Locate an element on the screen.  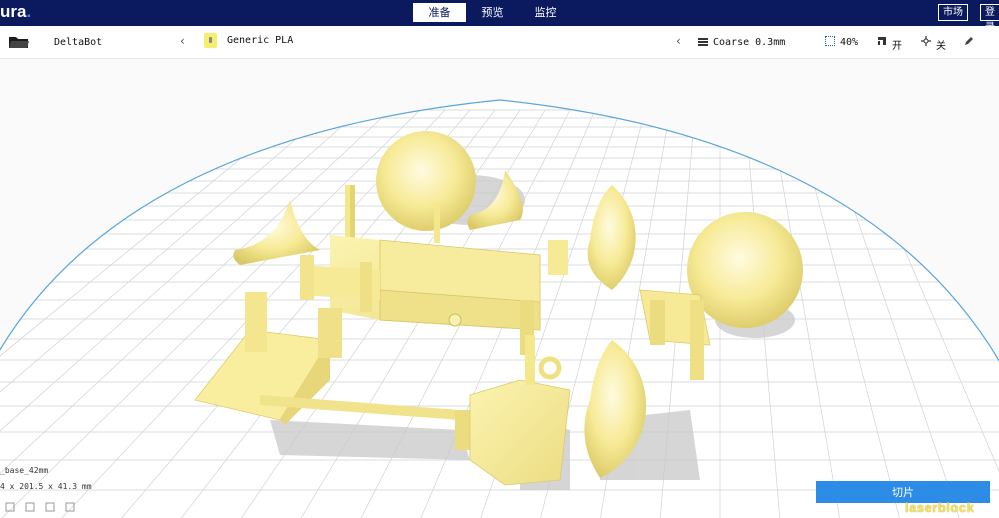
stage-tabs: 准备 预览 监控 is located at coordinates (492, 12).